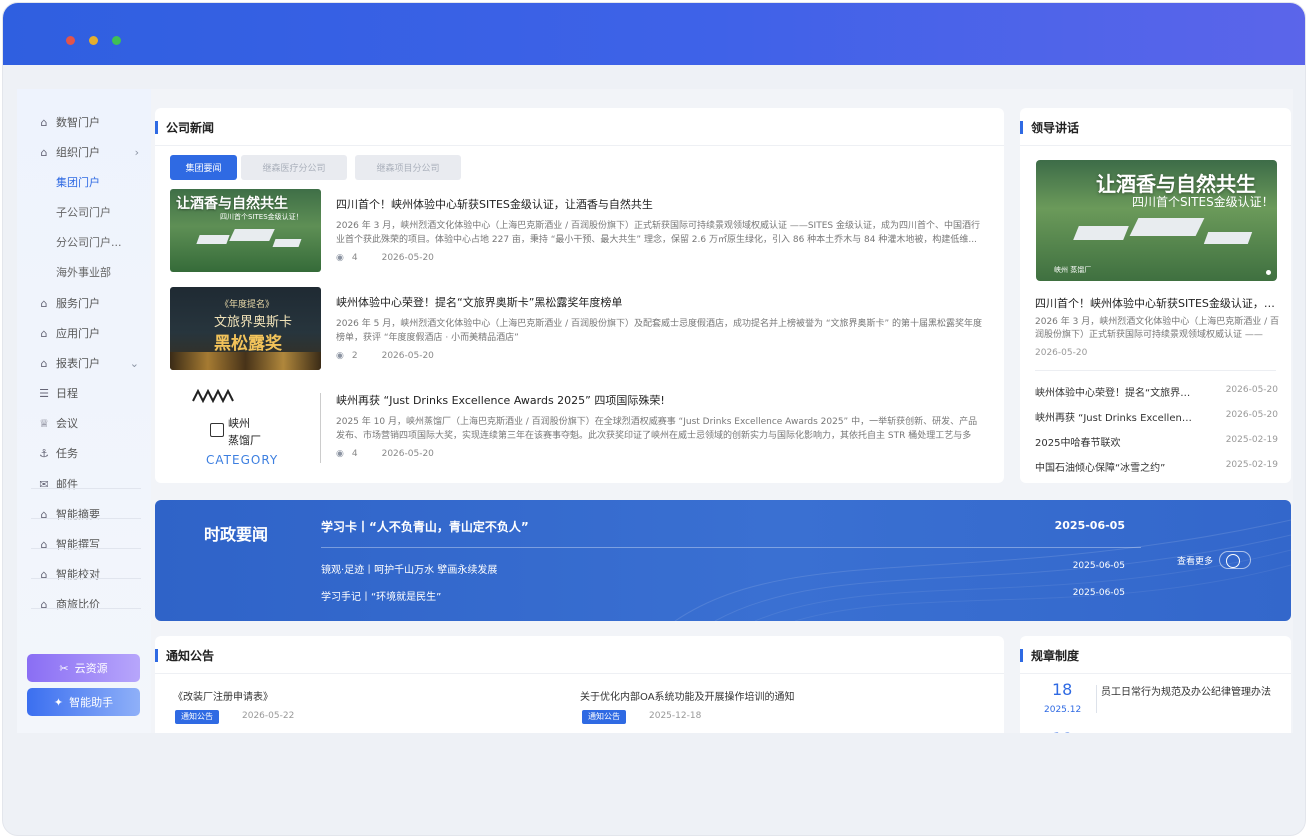 The image size is (1308, 838). I want to click on leader-list-item: 峡州体验中心荣登！提名“文旅界奥斯卡”黑松露奖年度榜单 2026-05-20, so click(1156, 392).